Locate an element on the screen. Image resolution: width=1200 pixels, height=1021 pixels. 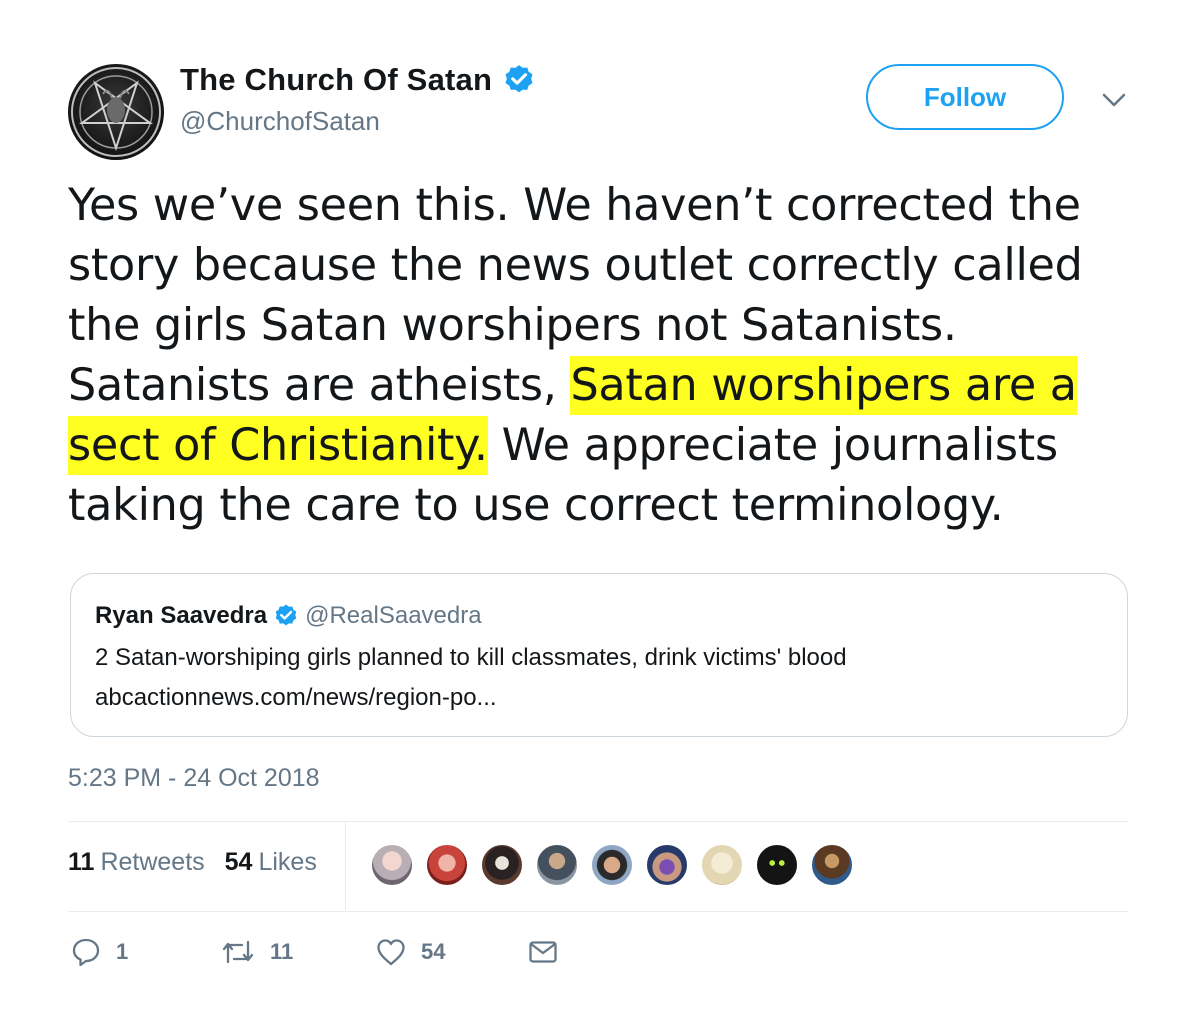
follow-button: Follow is located at coordinates (965, 97).